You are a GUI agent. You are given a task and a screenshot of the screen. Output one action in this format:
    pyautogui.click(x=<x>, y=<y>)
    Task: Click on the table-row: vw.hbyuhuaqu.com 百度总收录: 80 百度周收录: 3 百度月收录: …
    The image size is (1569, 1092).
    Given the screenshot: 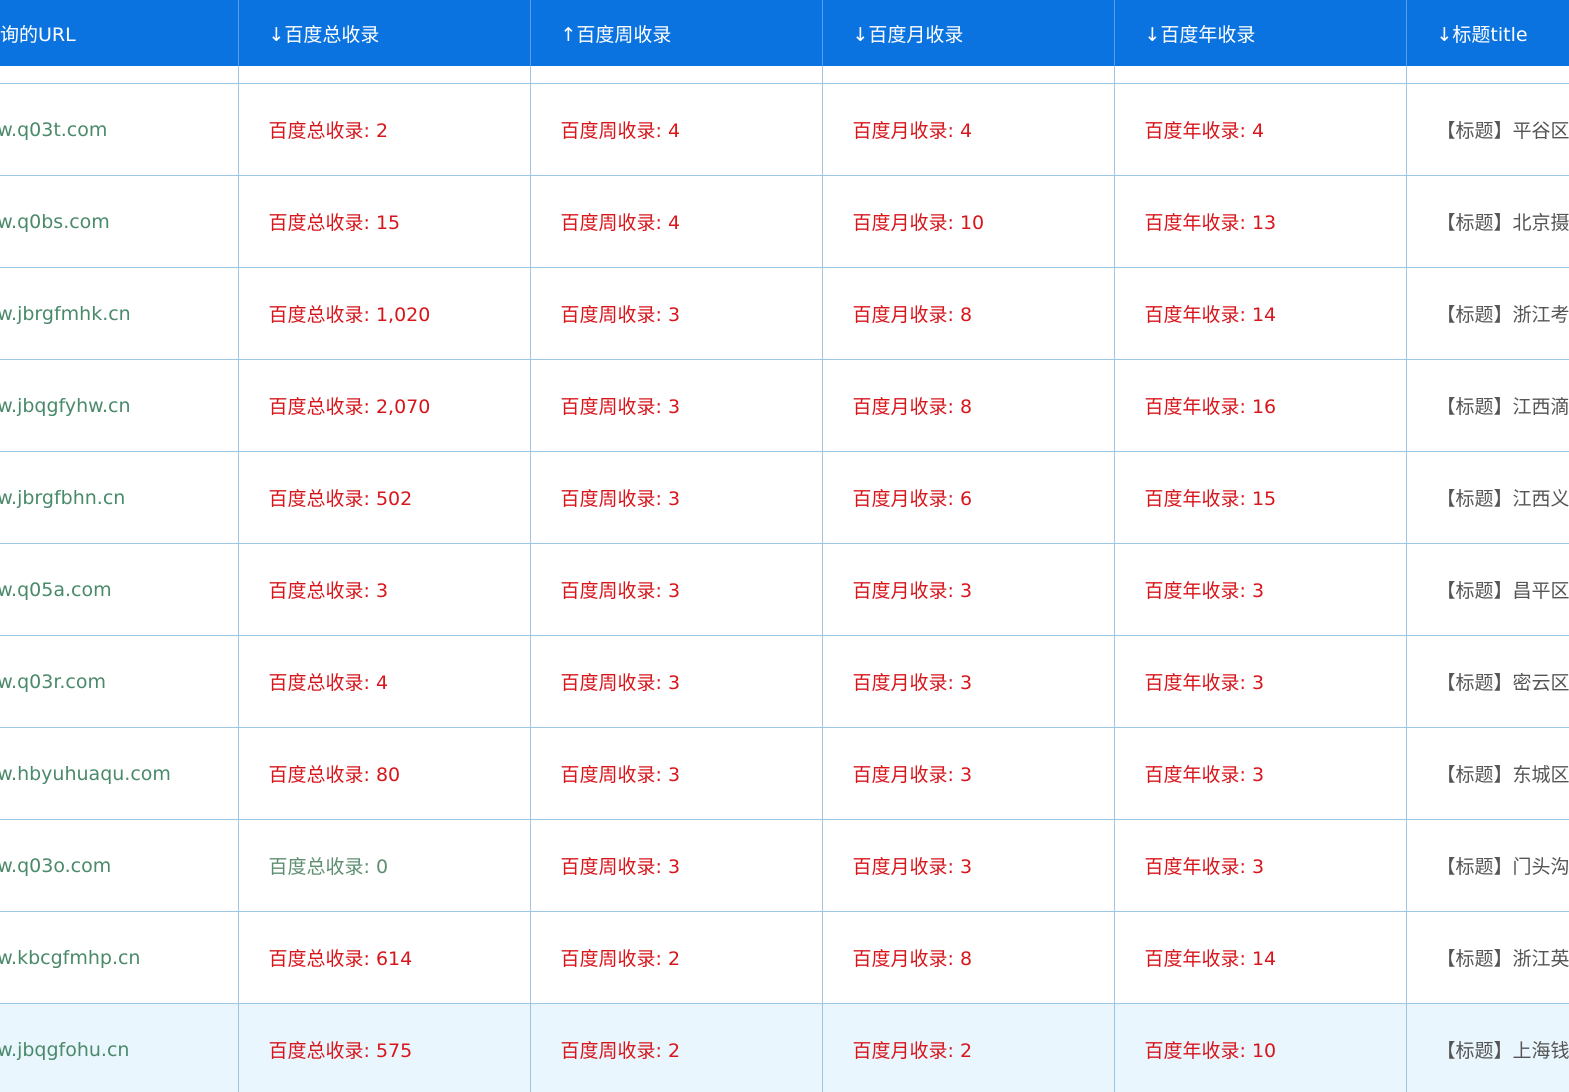 What is the action you would take?
    pyautogui.click(x=784, y=773)
    